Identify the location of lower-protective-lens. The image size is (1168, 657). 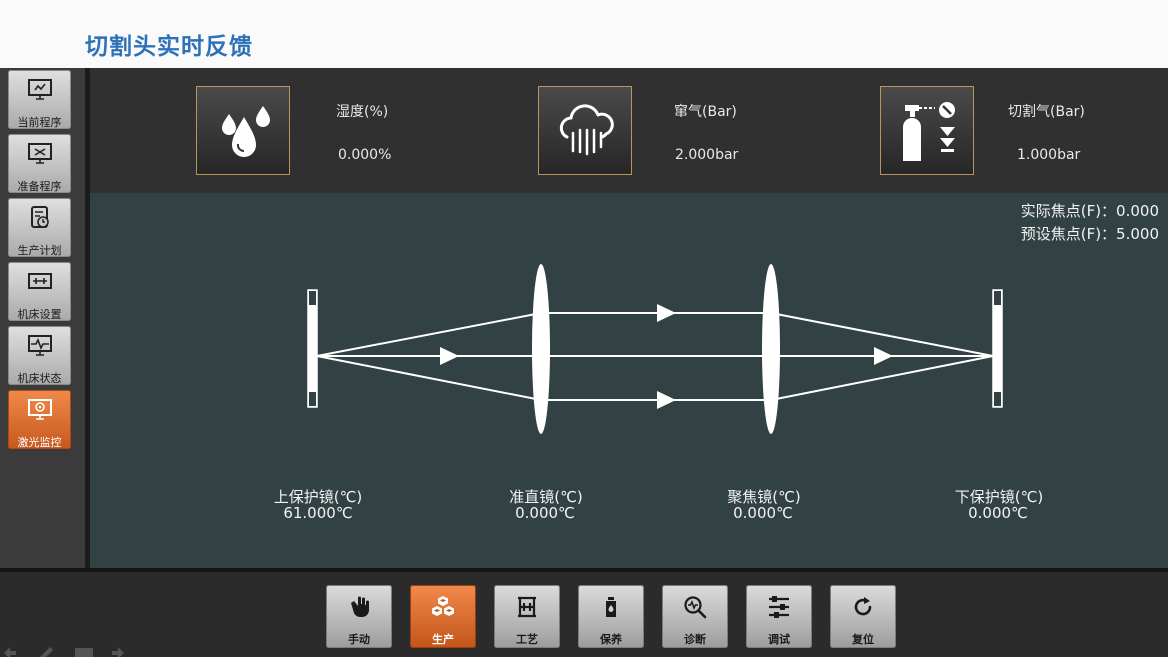
(997, 348).